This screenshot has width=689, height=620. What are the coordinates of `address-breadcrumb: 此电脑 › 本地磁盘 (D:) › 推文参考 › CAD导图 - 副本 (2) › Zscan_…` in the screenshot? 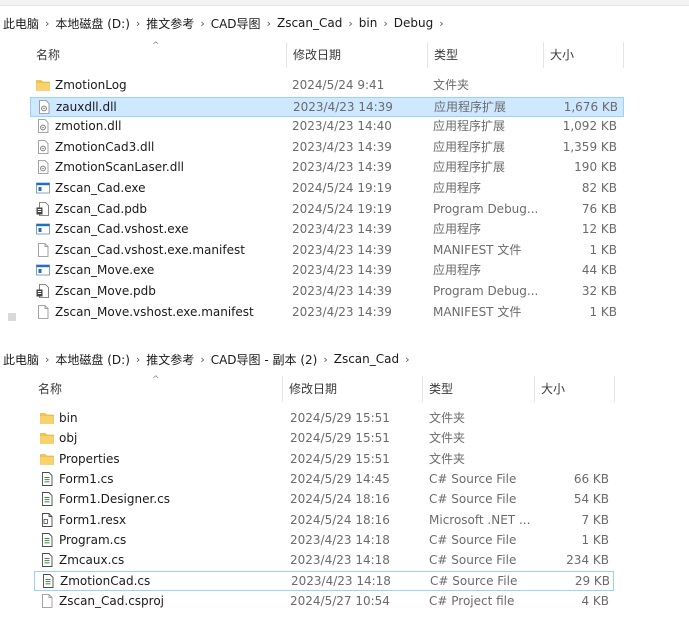 It's located at (206, 359).